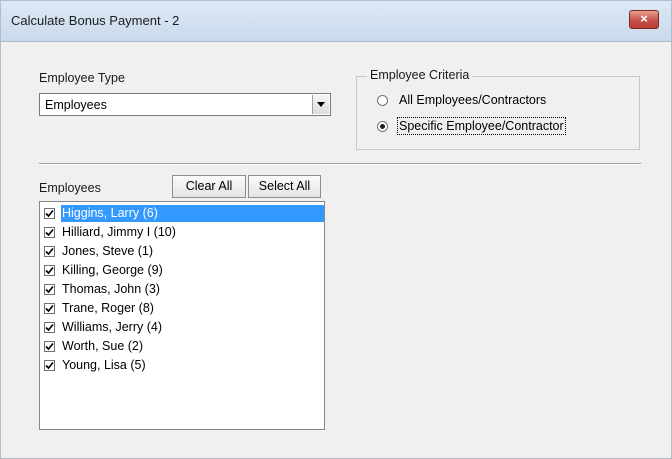  What do you see at coordinates (119, 232) in the screenshot?
I see `list-item-label: Hilliard, Jimmy I (10)` at bounding box center [119, 232].